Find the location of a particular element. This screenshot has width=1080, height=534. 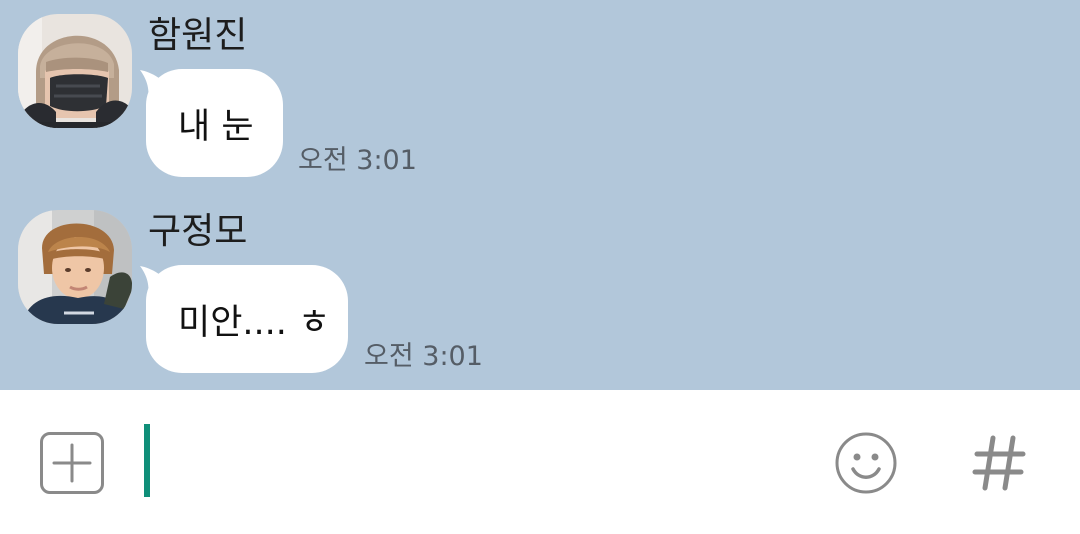

smiley-icon is located at coordinates (866, 463).